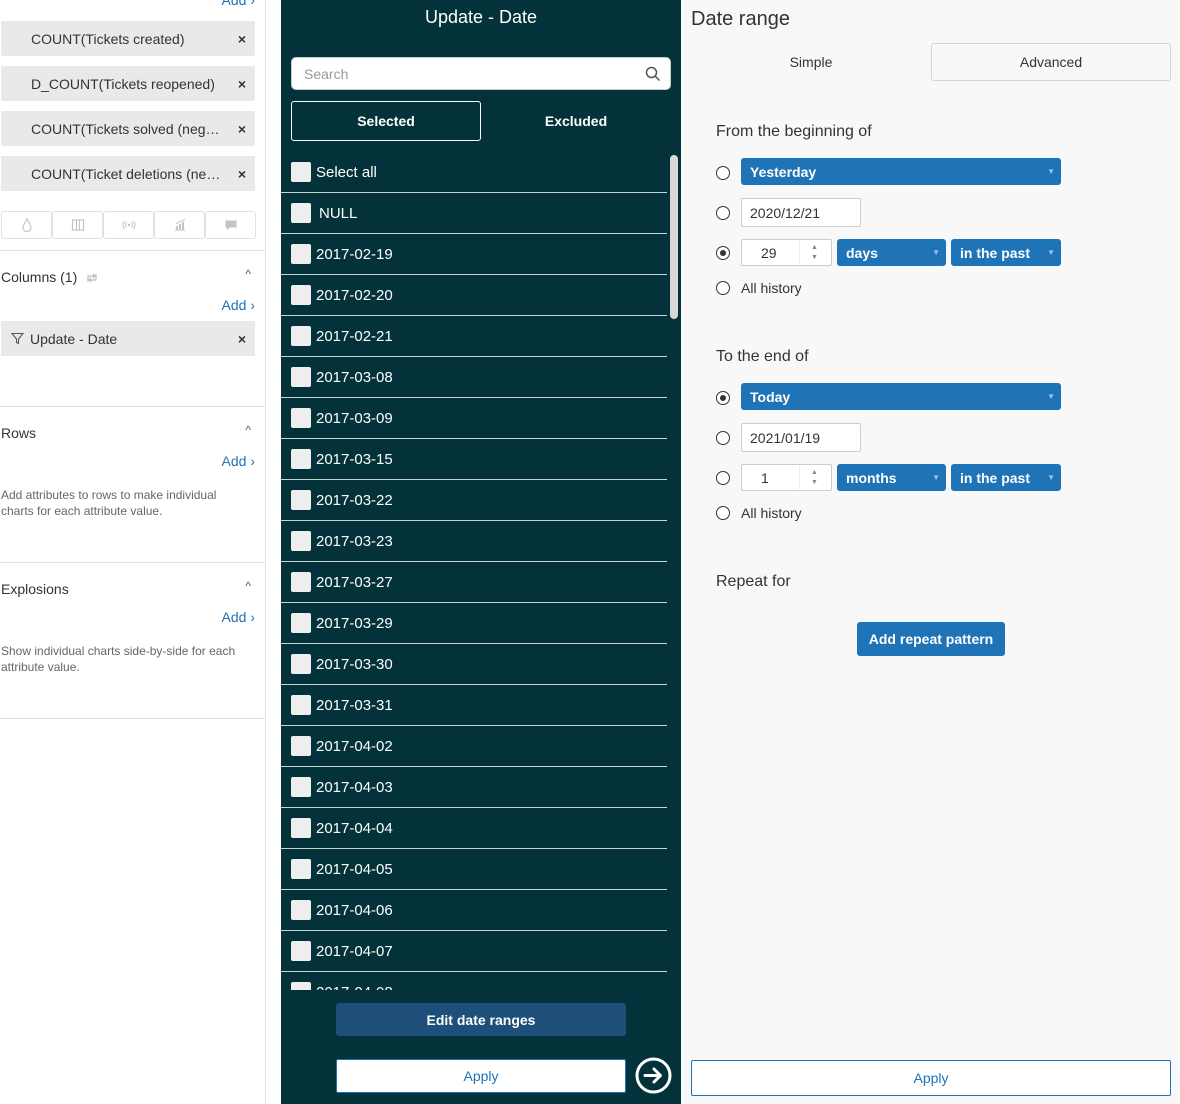  Describe the element at coordinates (474, 377) in the screenshot. I see `list-item: 2017-03-08` at that location.